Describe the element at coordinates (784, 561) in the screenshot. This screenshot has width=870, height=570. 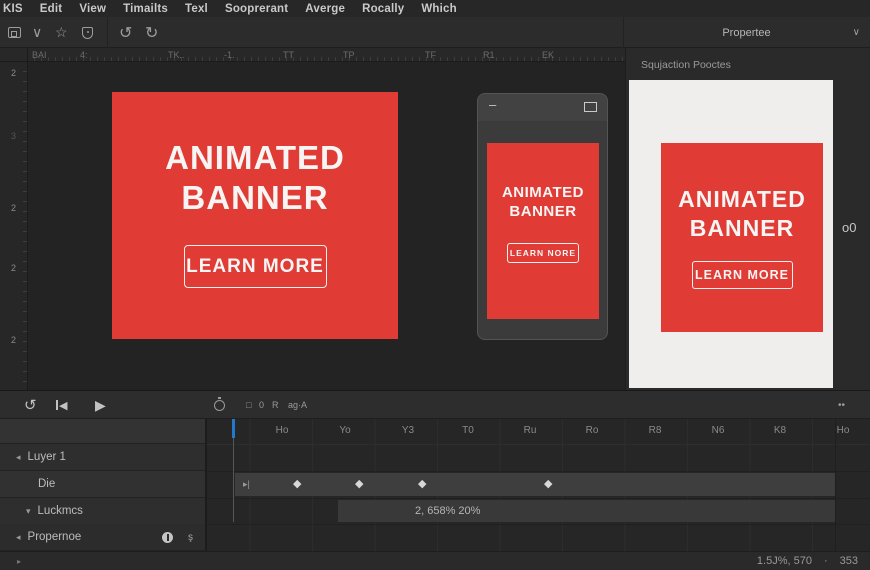
I see `zoom-level-text: 1.5J%, 570` at that location.